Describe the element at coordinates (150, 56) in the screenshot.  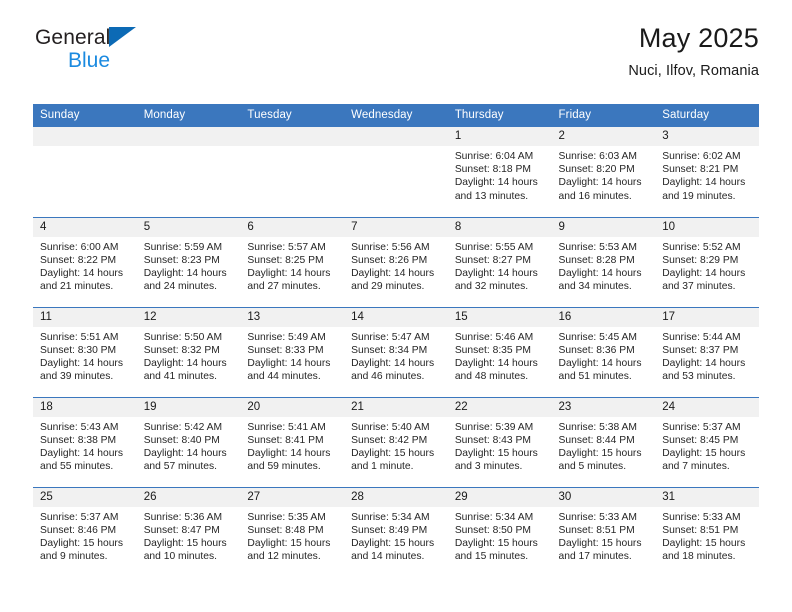
I see `brand-logo: General Blue` at that location.